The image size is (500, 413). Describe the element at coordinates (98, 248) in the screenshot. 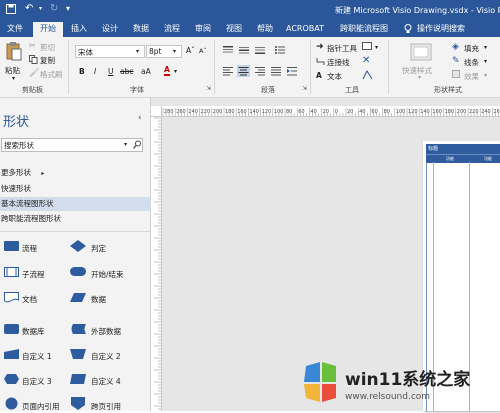

I see `shape-label-decision: 判定` at that location.